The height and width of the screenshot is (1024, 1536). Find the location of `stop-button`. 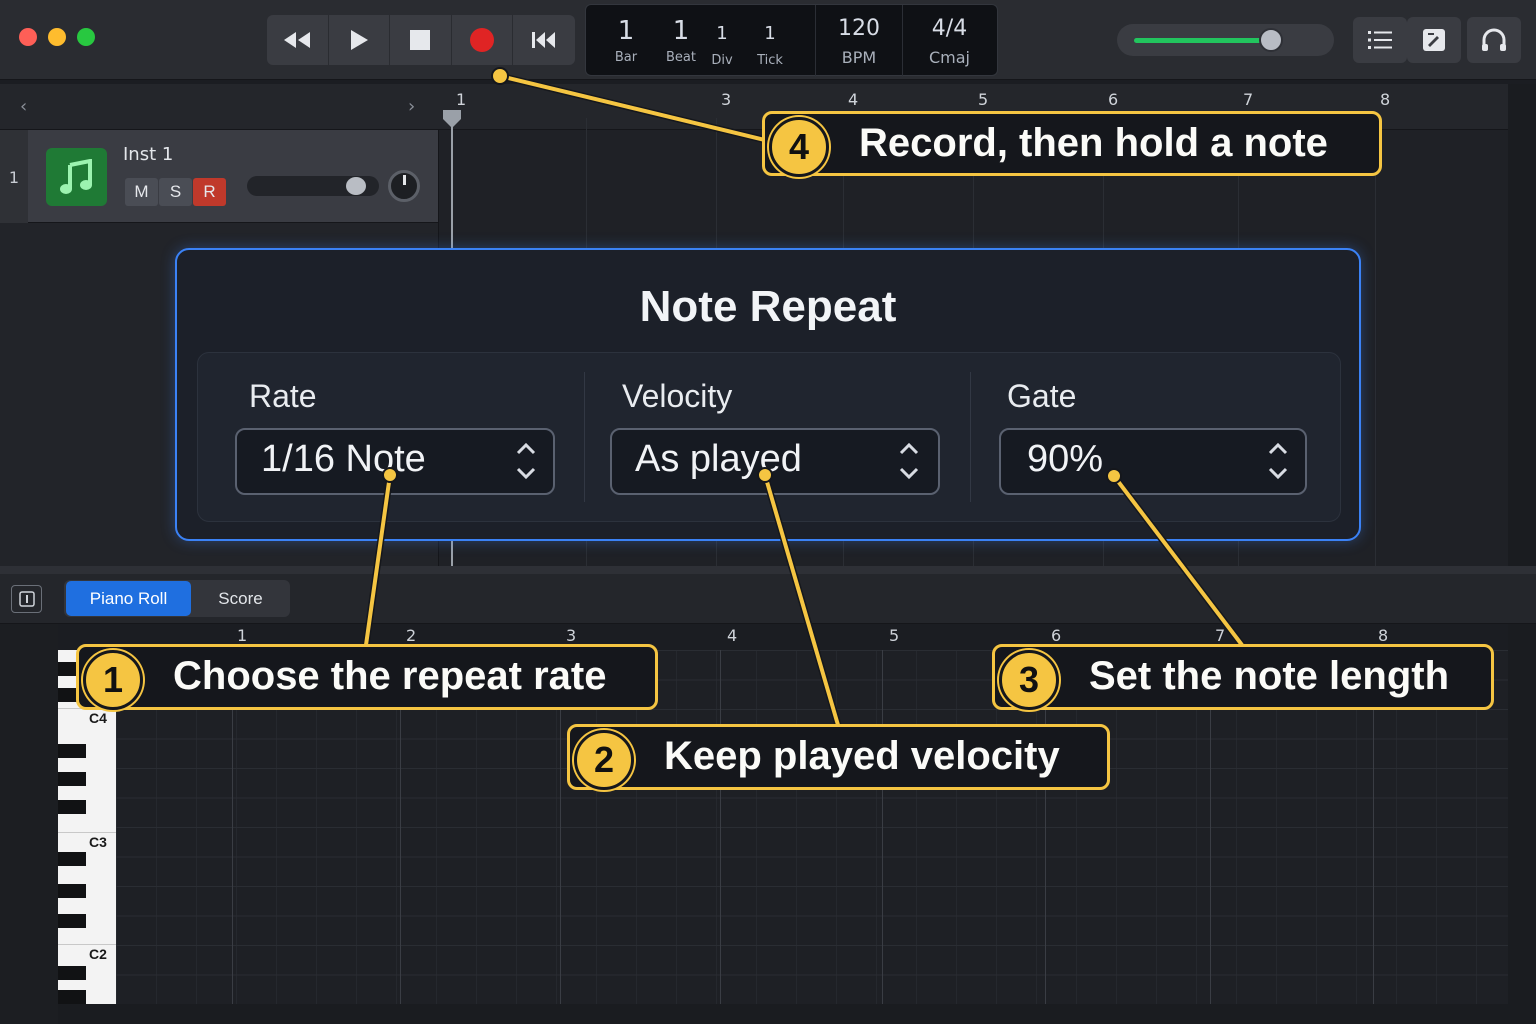

stop-button is located at coordinates (421, 40).